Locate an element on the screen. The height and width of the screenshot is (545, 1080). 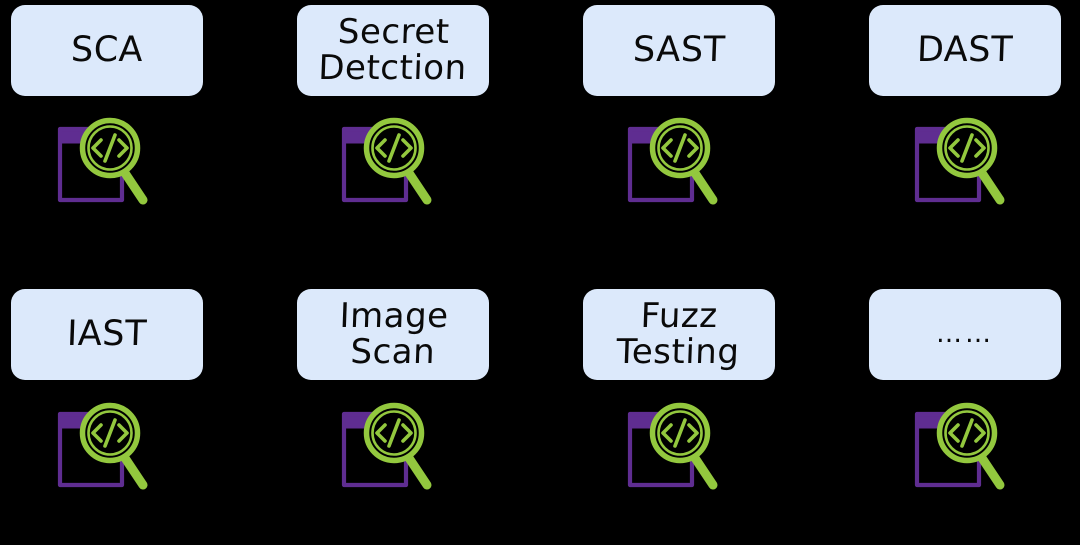
card-label-image-scan: Image Scan is located at coordinates (393, 334).